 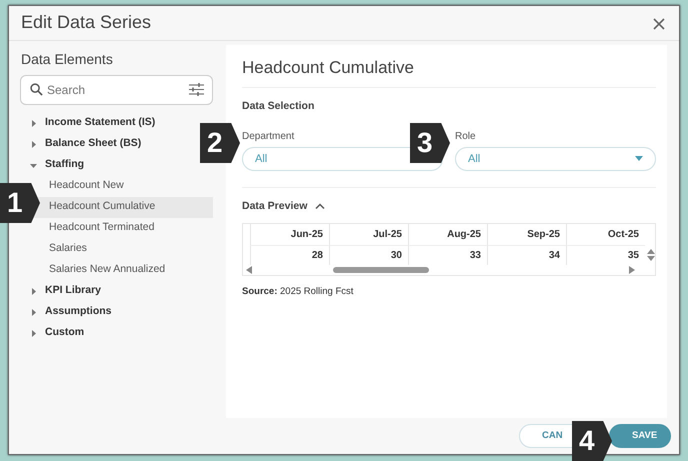 I want to click on source-note: Source: 2025 Rolling Fcst, so click(x=298, y=291).